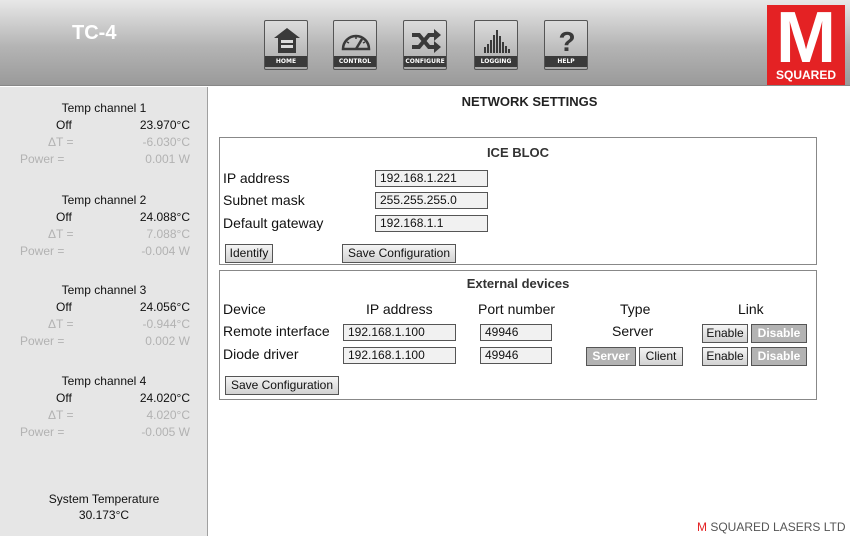  Describe the element at coordinates (635, 309) in the screenshot. I see `column-type: Type` at that location.